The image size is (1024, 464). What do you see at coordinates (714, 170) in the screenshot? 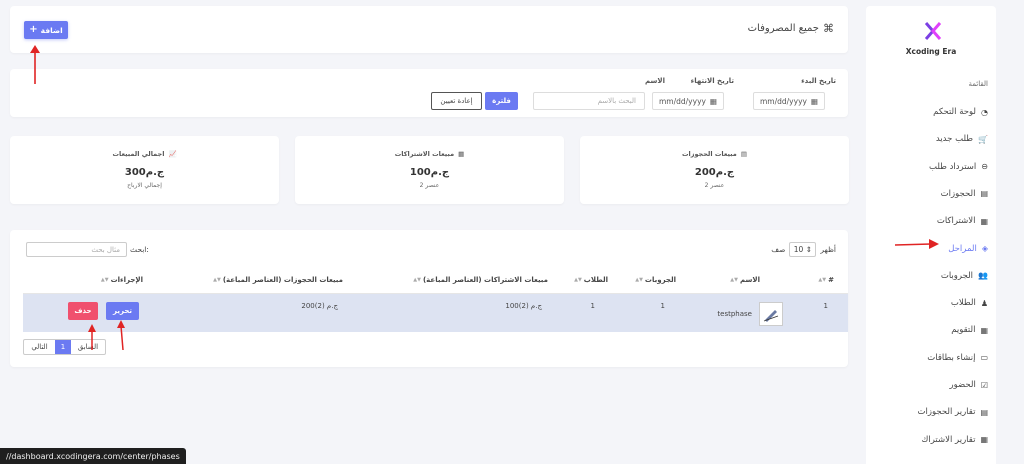
I see `stat-card-bookings: ▤ مبيعات الحجوزات 200ج.م 2 عنصر` at bounding box center [714, 170].